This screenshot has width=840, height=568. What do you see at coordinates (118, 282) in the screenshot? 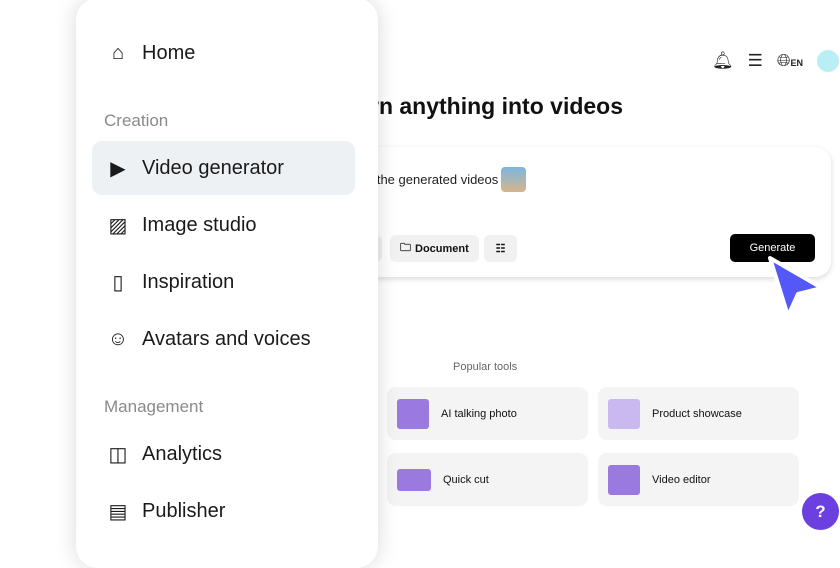
I see `inspiration-icon: ▯` at bounding box center [118, 282].